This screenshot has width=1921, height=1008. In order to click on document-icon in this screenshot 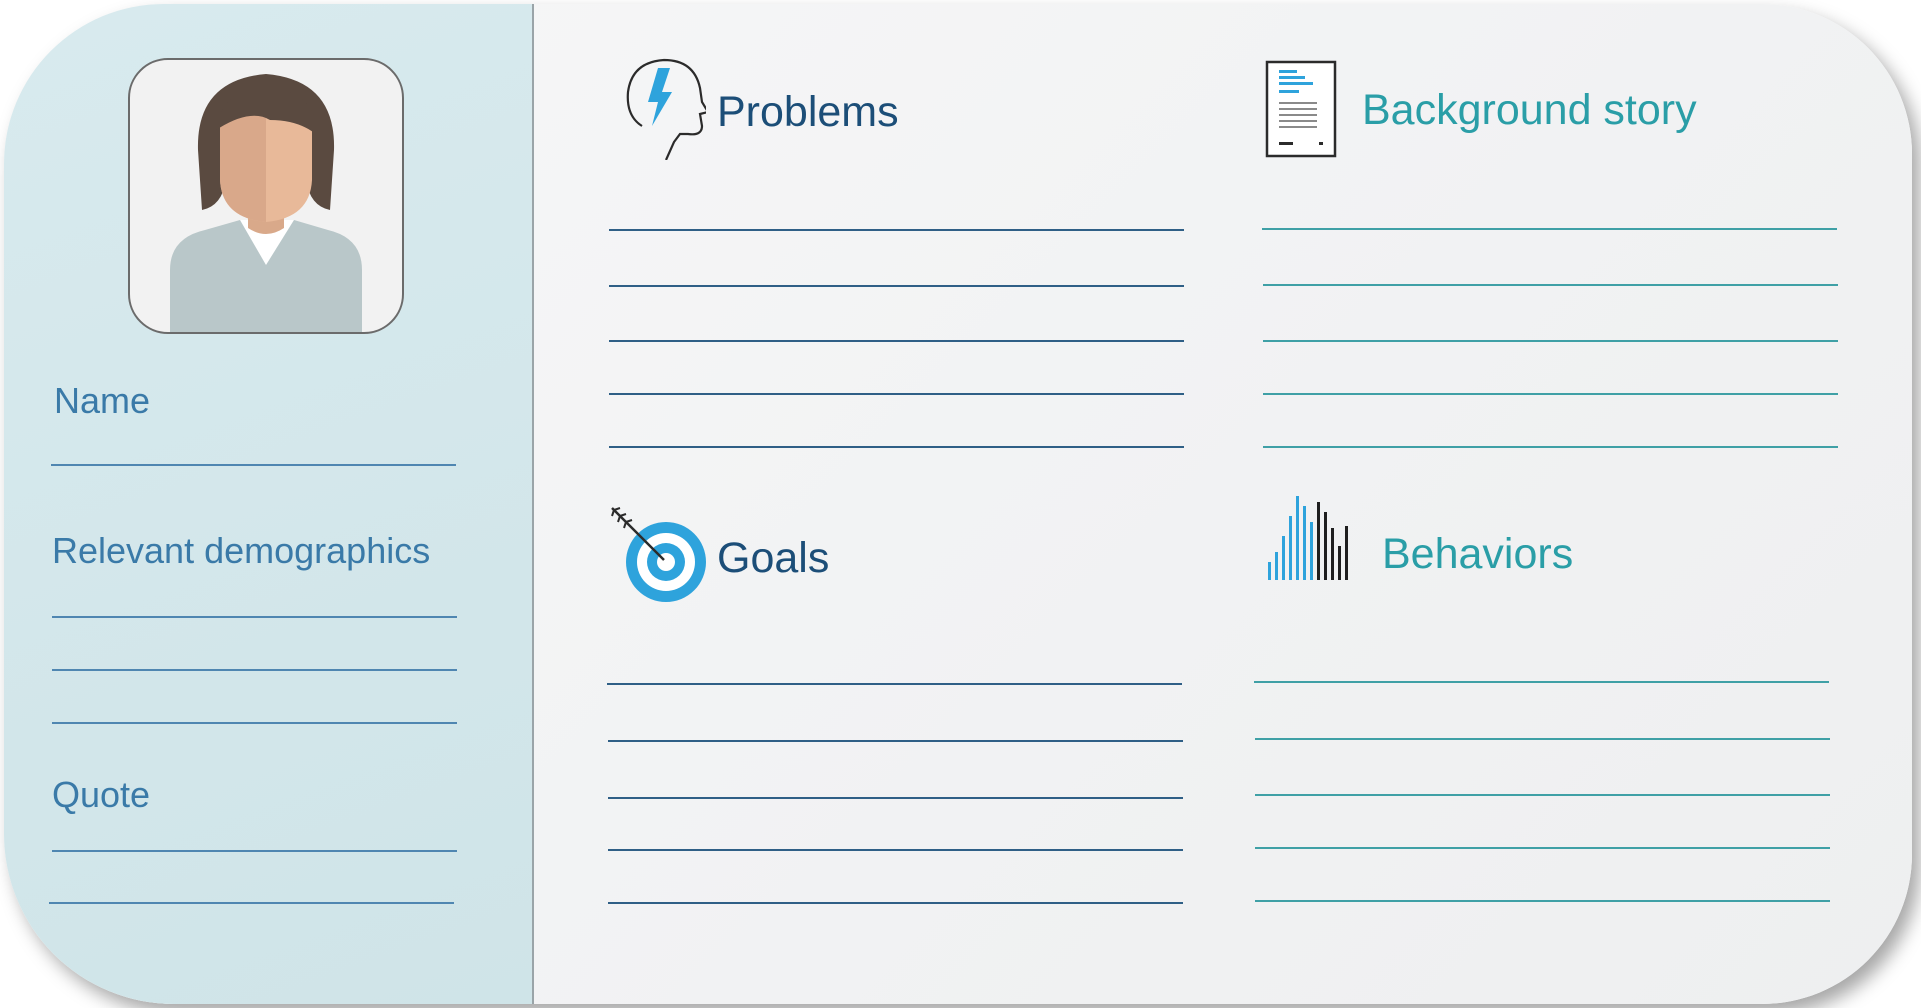, I will do `click(1301, 109)`.